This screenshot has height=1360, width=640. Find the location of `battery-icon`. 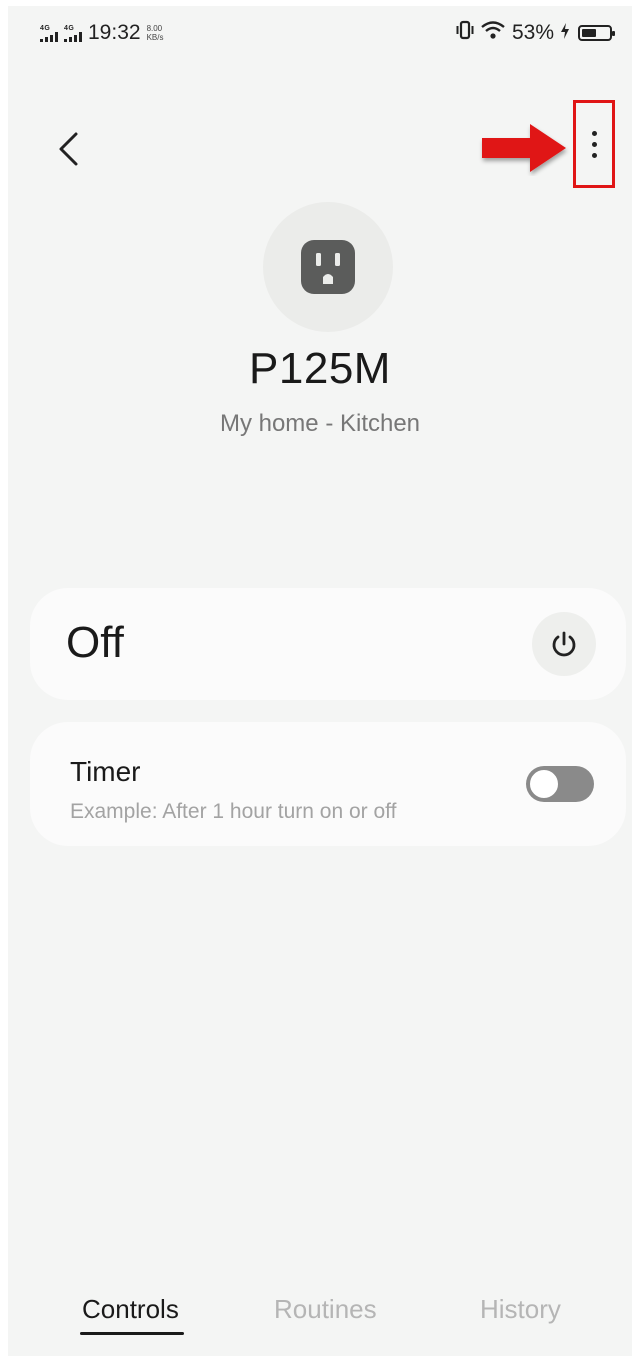

battery-icon is located at coordinates (596, 33).